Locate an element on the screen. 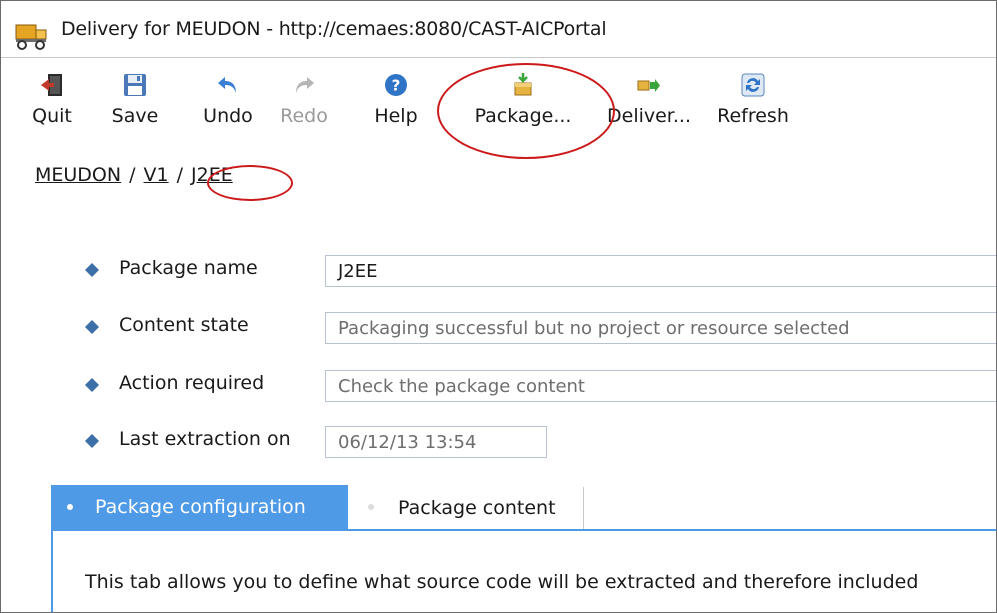 The width and height of the screenshot is (997, 613). quit-button: Quit is located at coordinates (52, 98).